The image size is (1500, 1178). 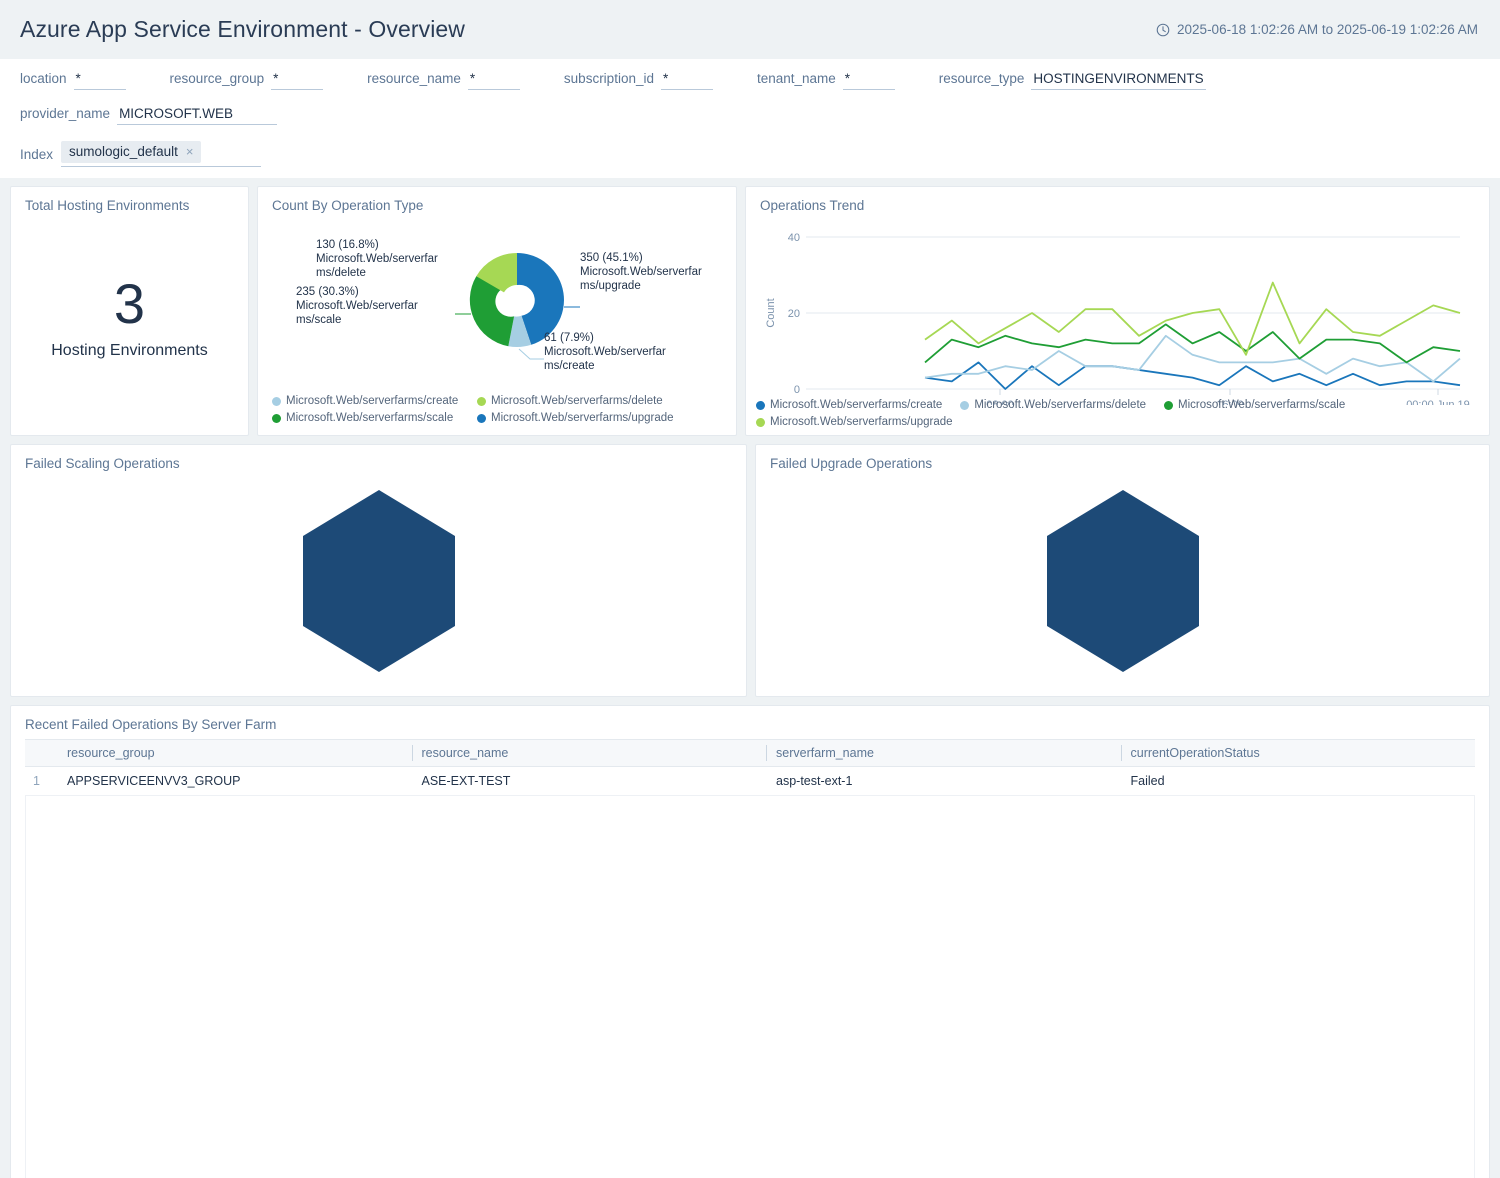 I want to click on index-chip: sumologic_default ×, so click(x=131, y=152).